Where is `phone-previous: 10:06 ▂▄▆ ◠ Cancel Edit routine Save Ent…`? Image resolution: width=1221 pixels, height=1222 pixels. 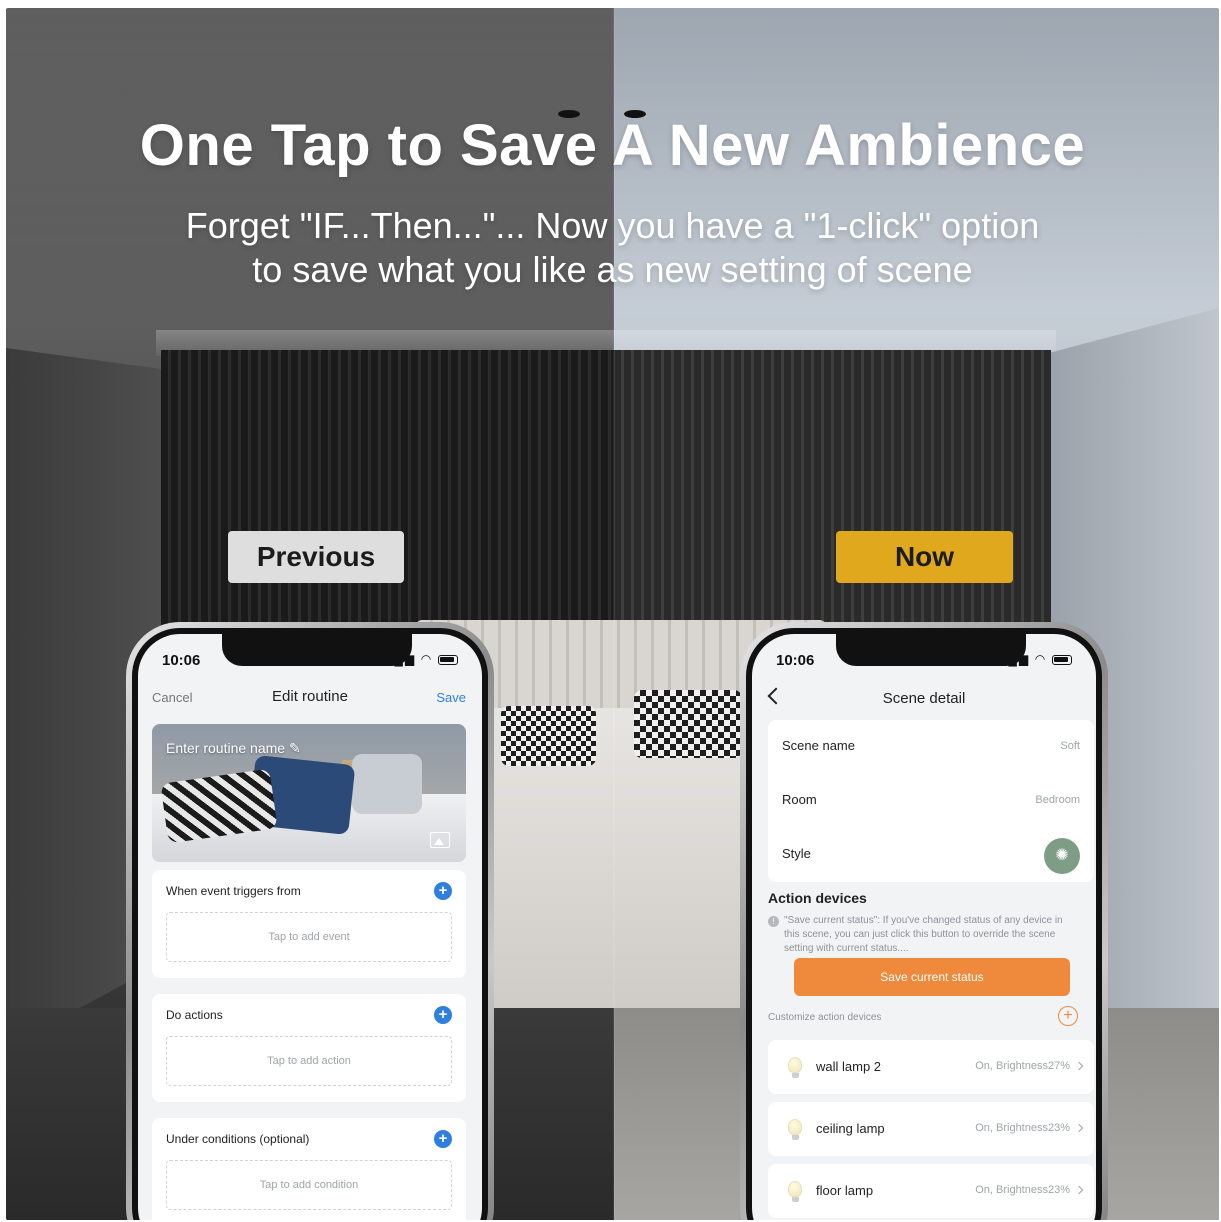
phone-previous: 10:06 ▂▄▆ ◠ Cancel Edit routine Save Ent… is located at coordinates (310, 921).